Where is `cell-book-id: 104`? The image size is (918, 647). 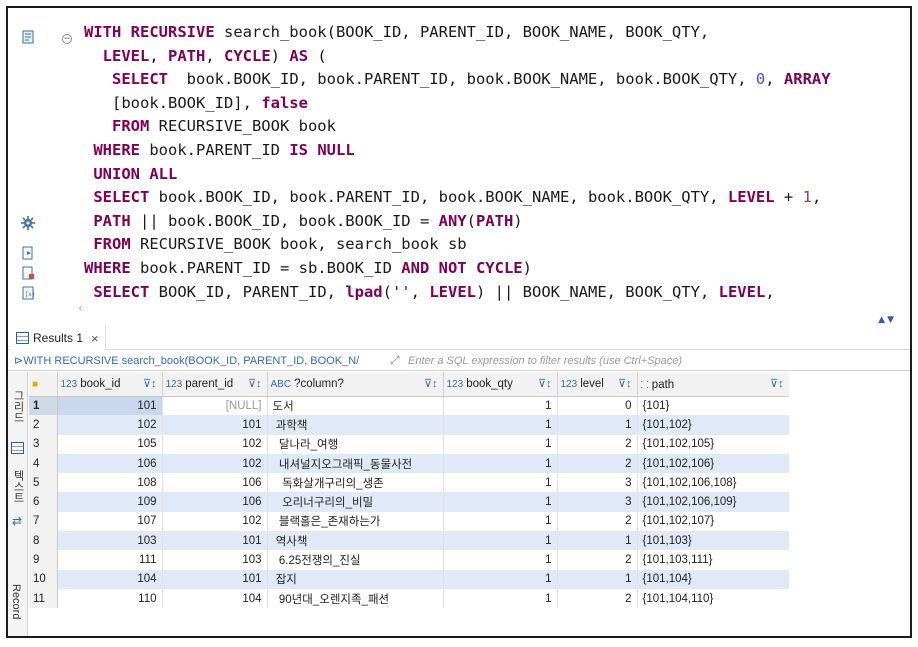
cell-book-id: 104 is located at coordinates (110, 579).